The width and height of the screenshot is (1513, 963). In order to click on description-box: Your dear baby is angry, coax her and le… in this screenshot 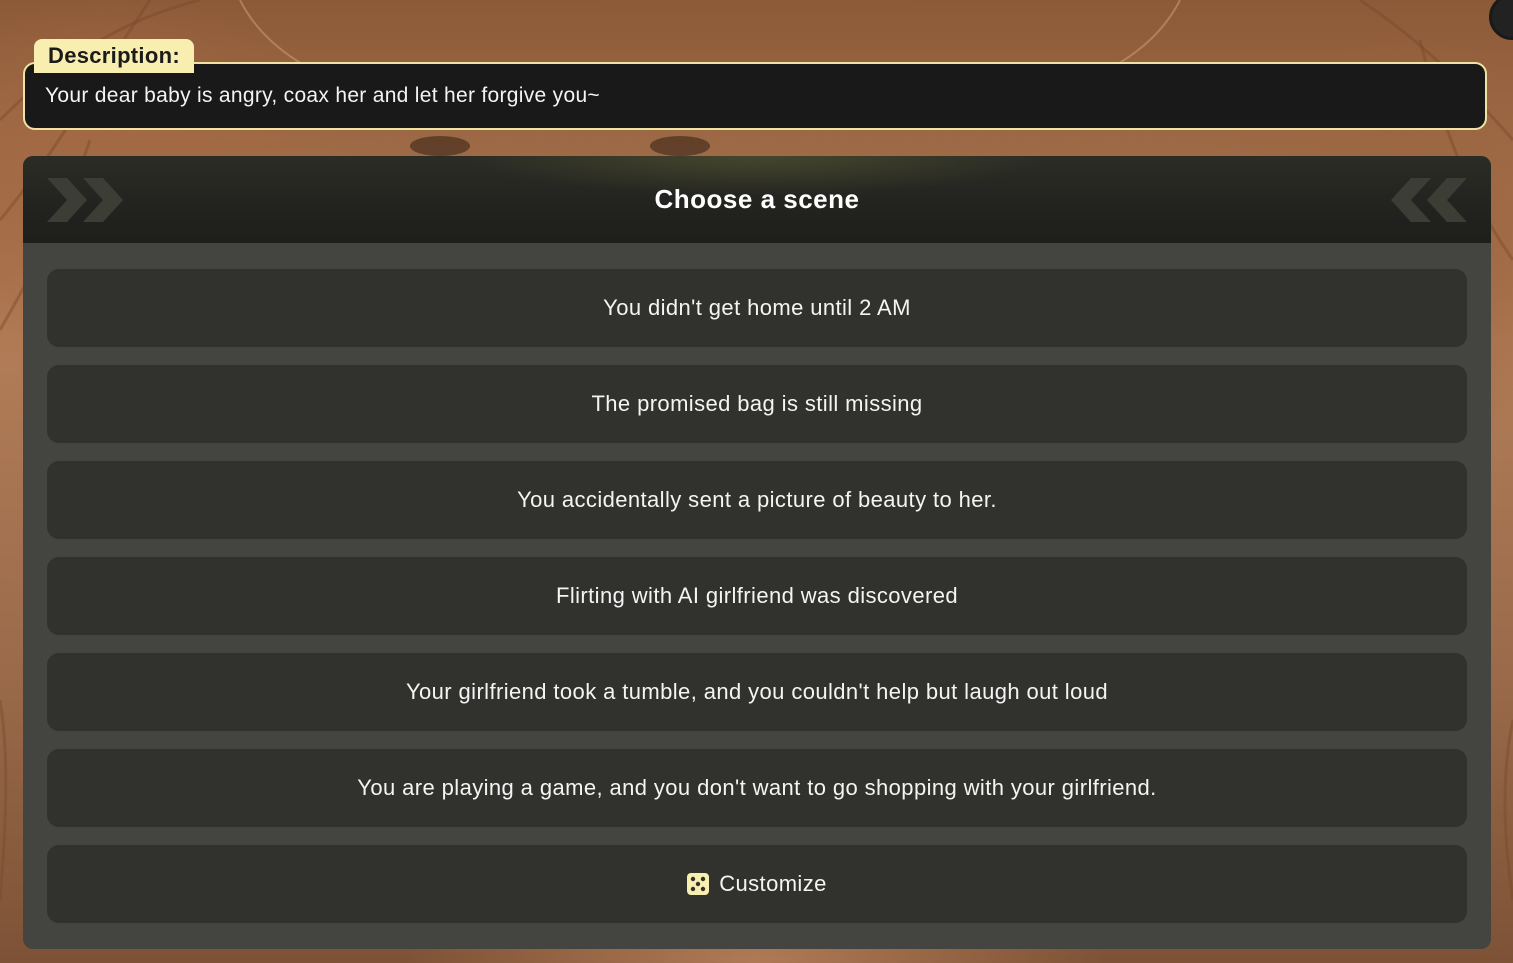, I will do `click(755, 96)`.